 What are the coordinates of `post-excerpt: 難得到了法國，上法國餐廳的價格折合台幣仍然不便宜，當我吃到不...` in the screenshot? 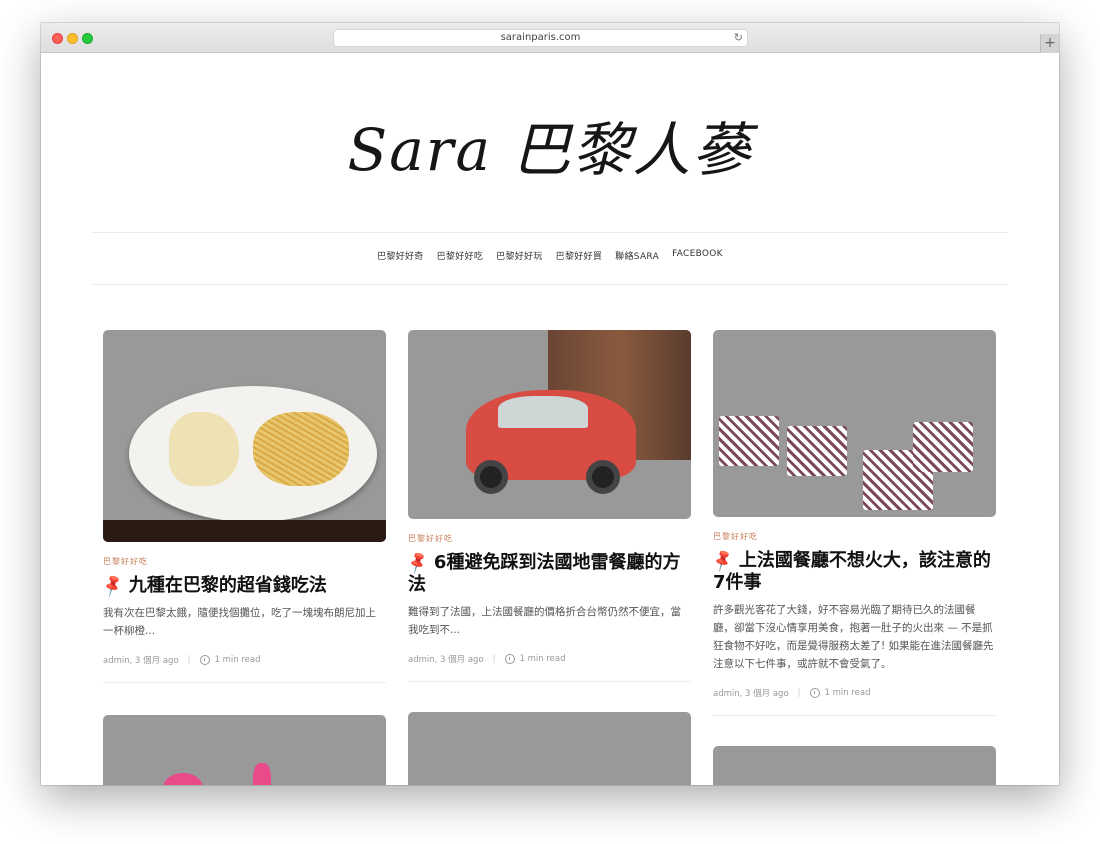 It's located at (544, 621).